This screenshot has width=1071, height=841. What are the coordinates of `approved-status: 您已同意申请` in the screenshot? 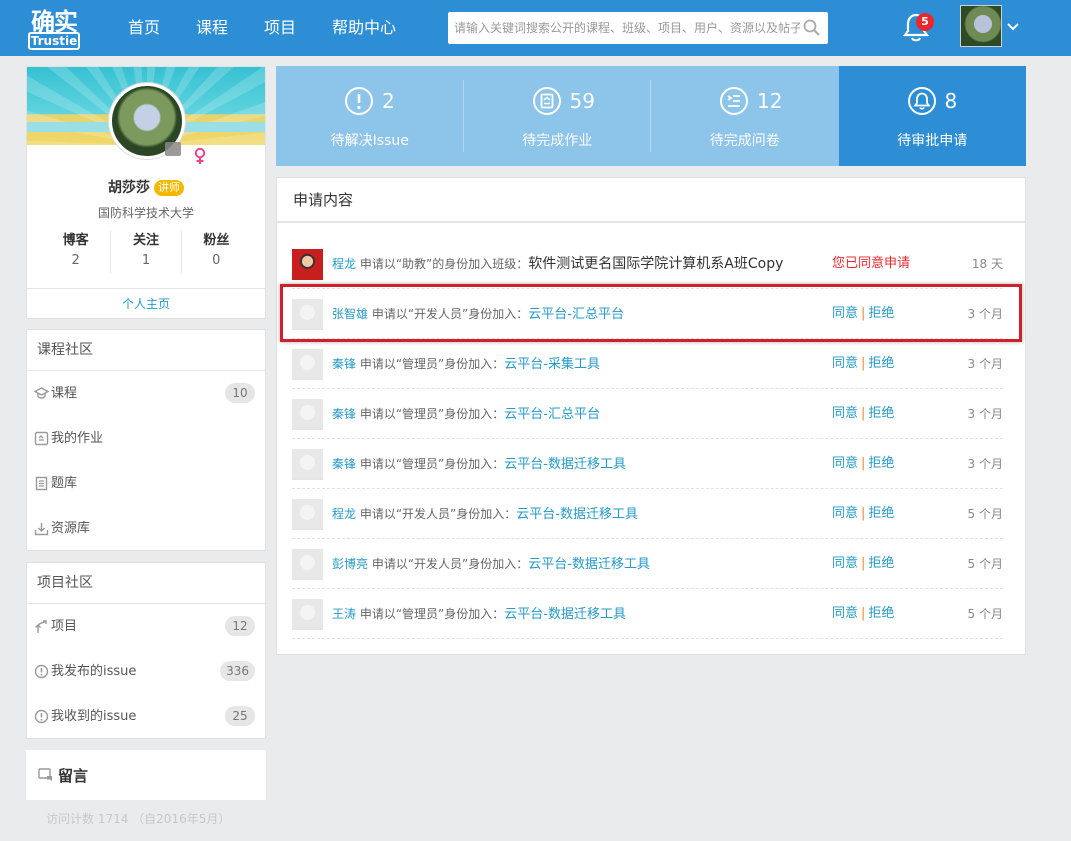 It's located at (871, 263).